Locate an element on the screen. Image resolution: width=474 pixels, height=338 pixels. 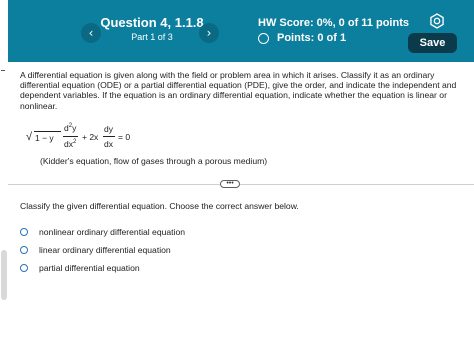
progress-circle-icon is located at coordinates (263, 38).